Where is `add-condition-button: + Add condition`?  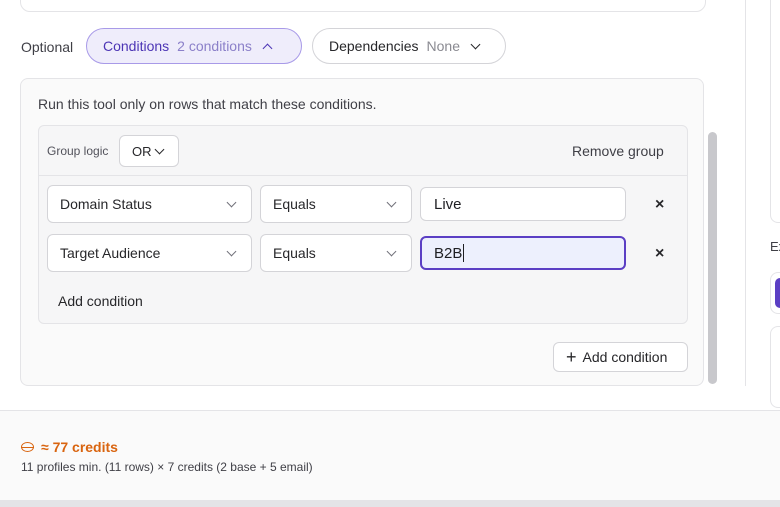 add-condition-button: + Add condition is located at coordinates (620, 357).